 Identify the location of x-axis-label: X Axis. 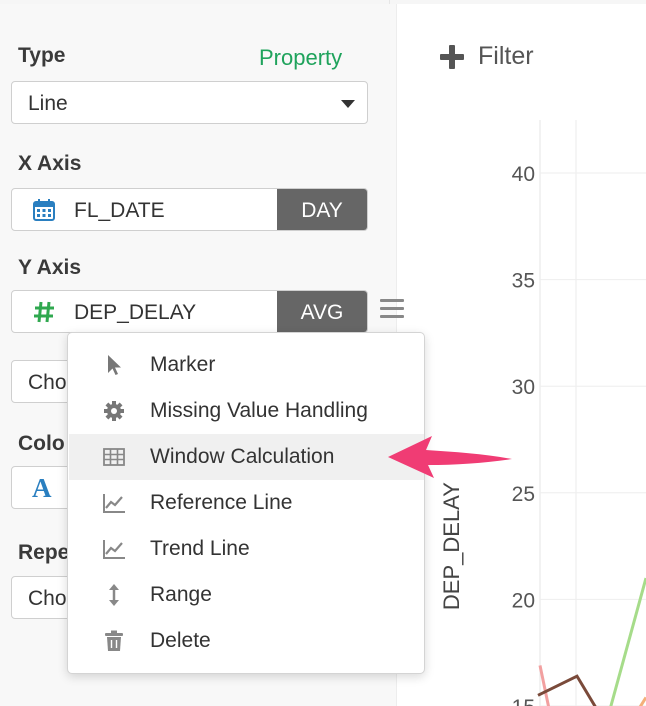
(50, 163).